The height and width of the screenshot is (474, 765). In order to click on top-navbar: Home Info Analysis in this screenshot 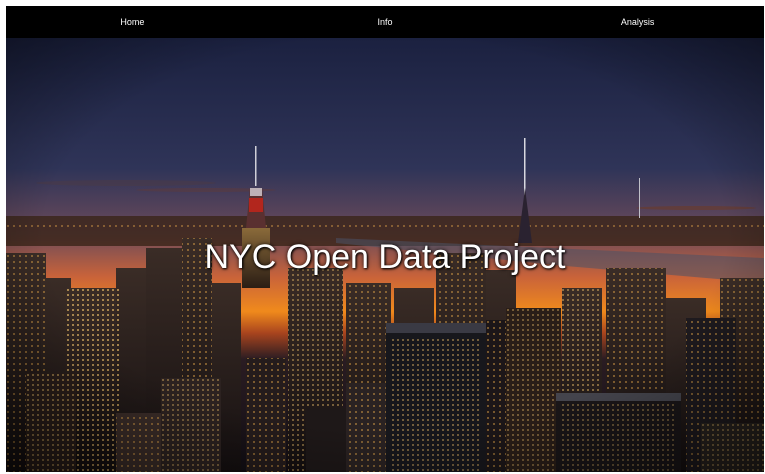, I will do `click(385, 22)`.